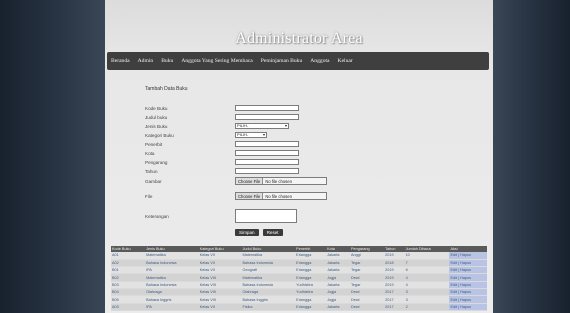 The width and height of the screenshot is (570, 313). I want to click on label-pengarang: Pengarang, so click(156, 162).